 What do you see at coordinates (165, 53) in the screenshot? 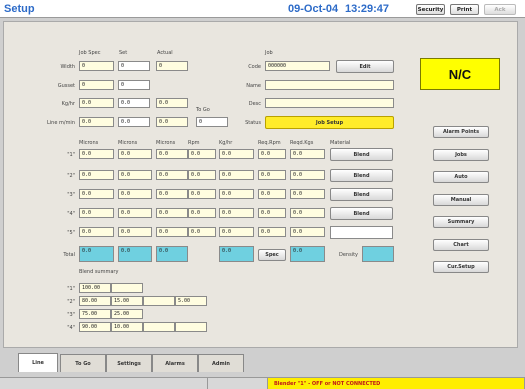
I see `actual-header: Actual` at bounding box center [165, 53].